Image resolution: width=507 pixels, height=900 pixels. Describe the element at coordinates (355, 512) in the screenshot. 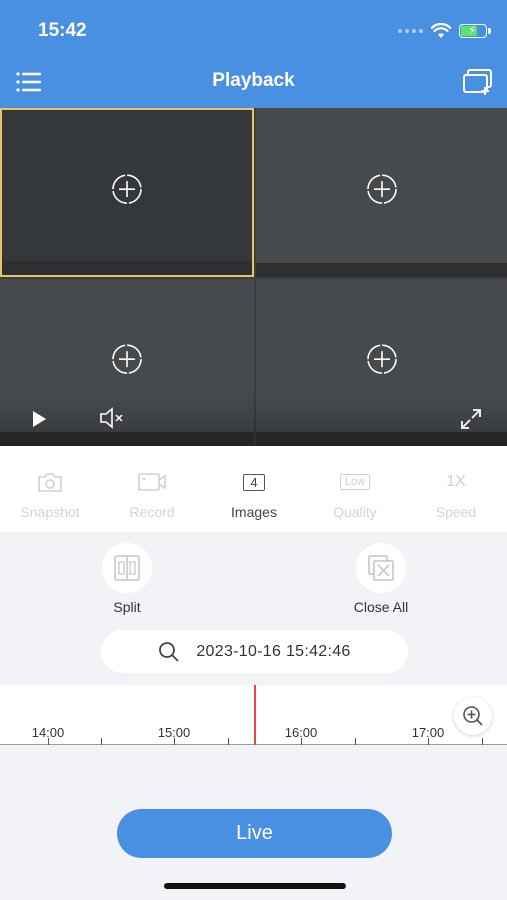

I see `quality-label: Quality` at that location.